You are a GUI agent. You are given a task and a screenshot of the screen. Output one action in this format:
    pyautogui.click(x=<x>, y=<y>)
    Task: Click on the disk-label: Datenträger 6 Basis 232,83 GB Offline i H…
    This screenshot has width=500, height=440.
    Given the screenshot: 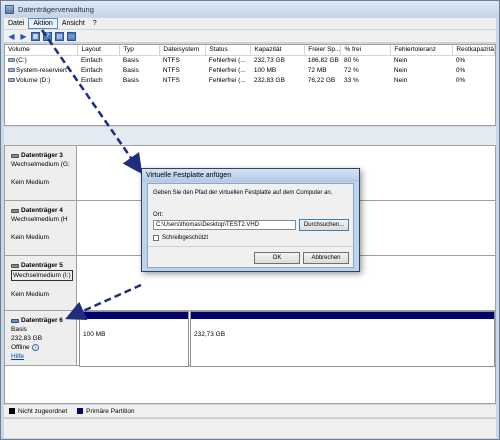 What is the action you would take?
    pyautogui.click(x=41, y=338)
    